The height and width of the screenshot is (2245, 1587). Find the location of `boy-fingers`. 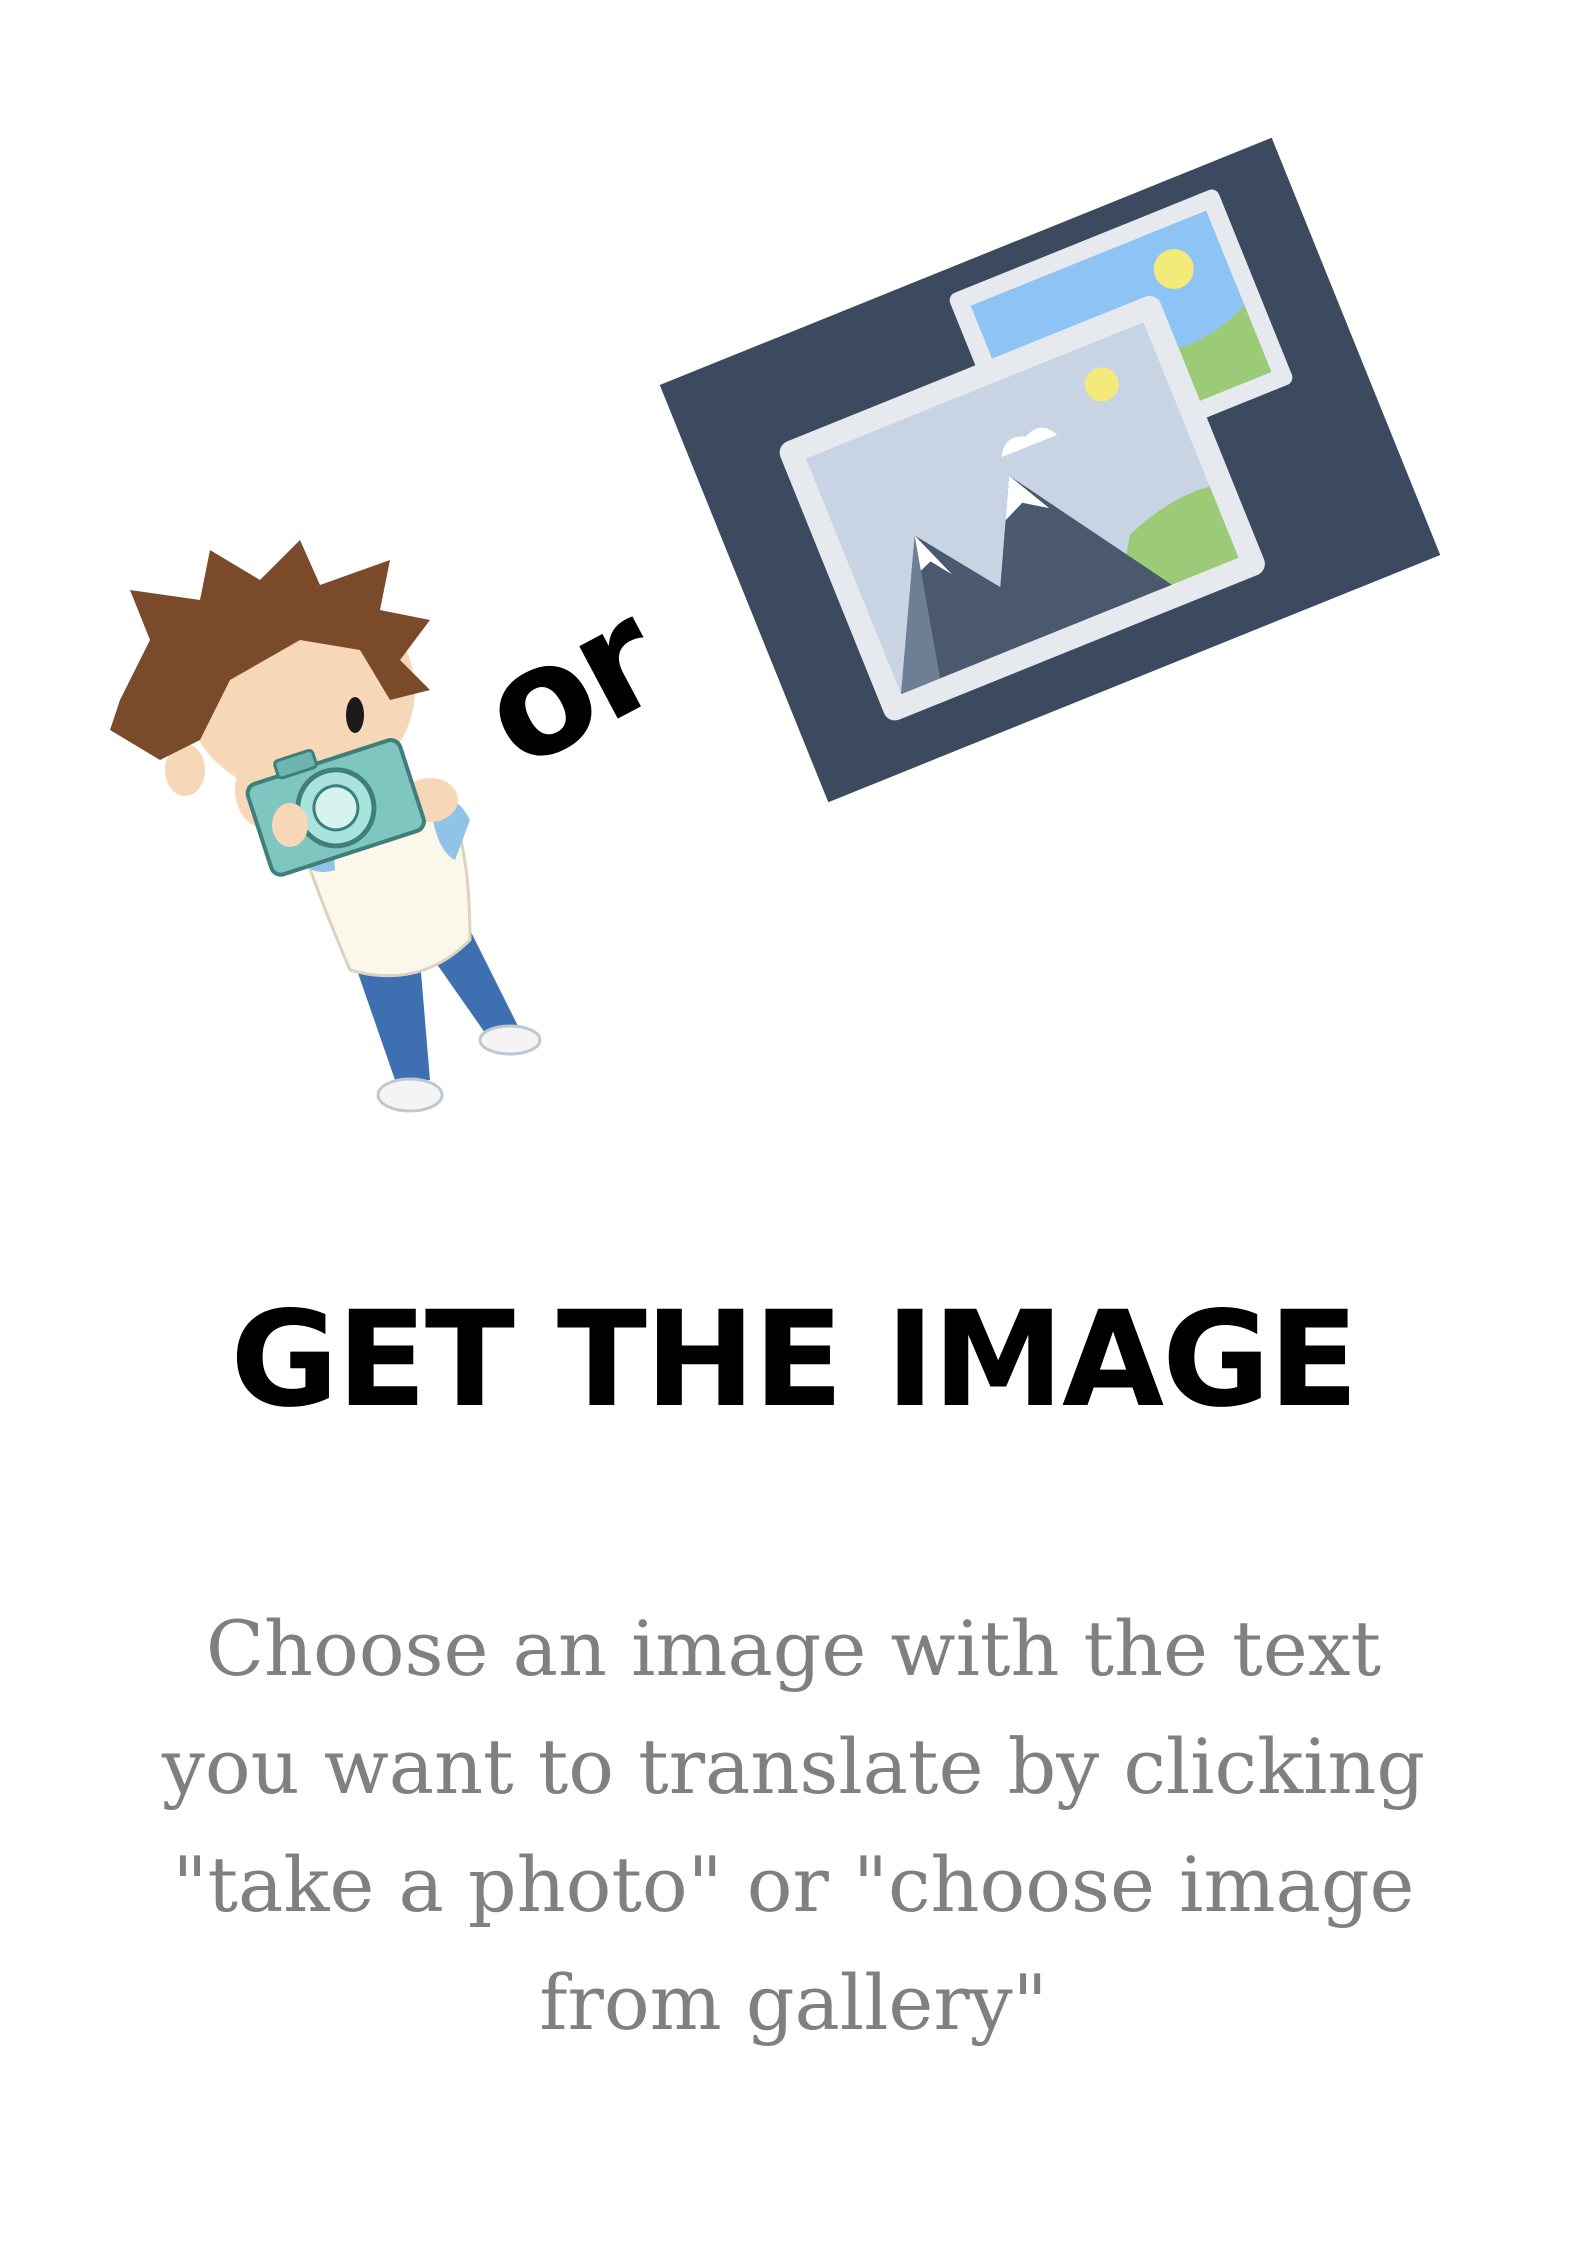

boy-fingers is located at coordinates (290, 825).